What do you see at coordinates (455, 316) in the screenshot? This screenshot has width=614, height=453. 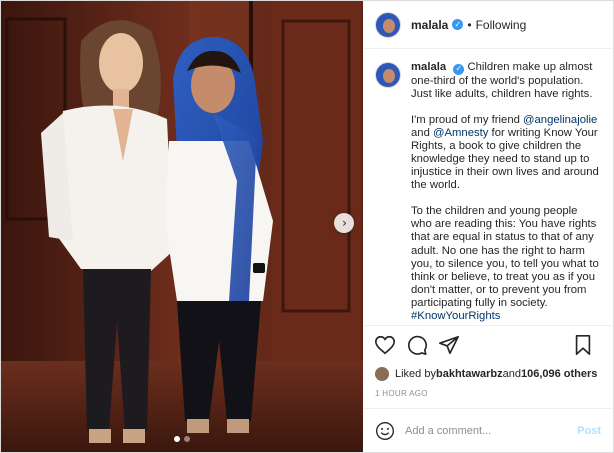 I see `hashtag-link: #KnowYourRights` at bounding box center [455, 316].